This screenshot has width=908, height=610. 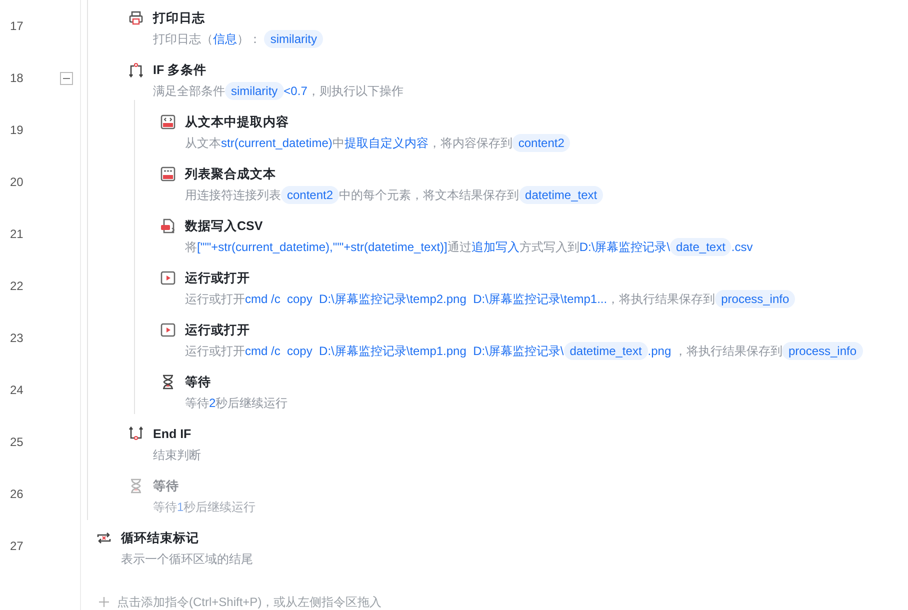 I want to click on step-title: 打印日志, so click(x=179, y=18).